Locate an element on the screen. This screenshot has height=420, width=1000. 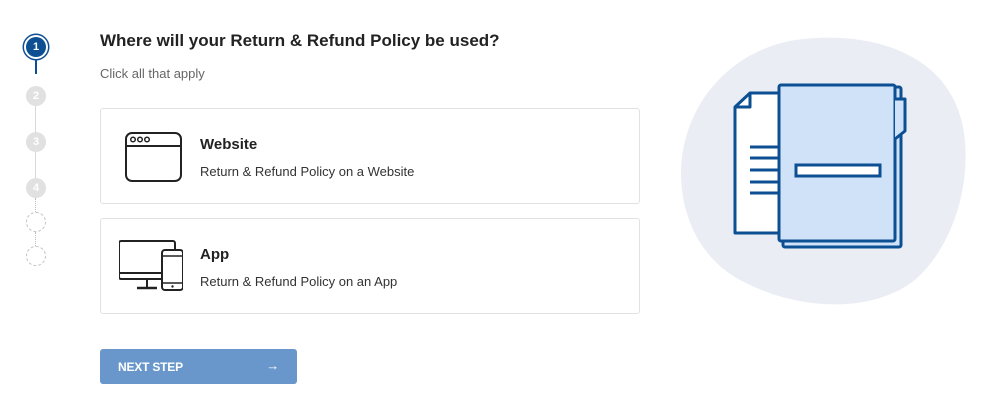
option-title: App is located at coordinates (215, 254).